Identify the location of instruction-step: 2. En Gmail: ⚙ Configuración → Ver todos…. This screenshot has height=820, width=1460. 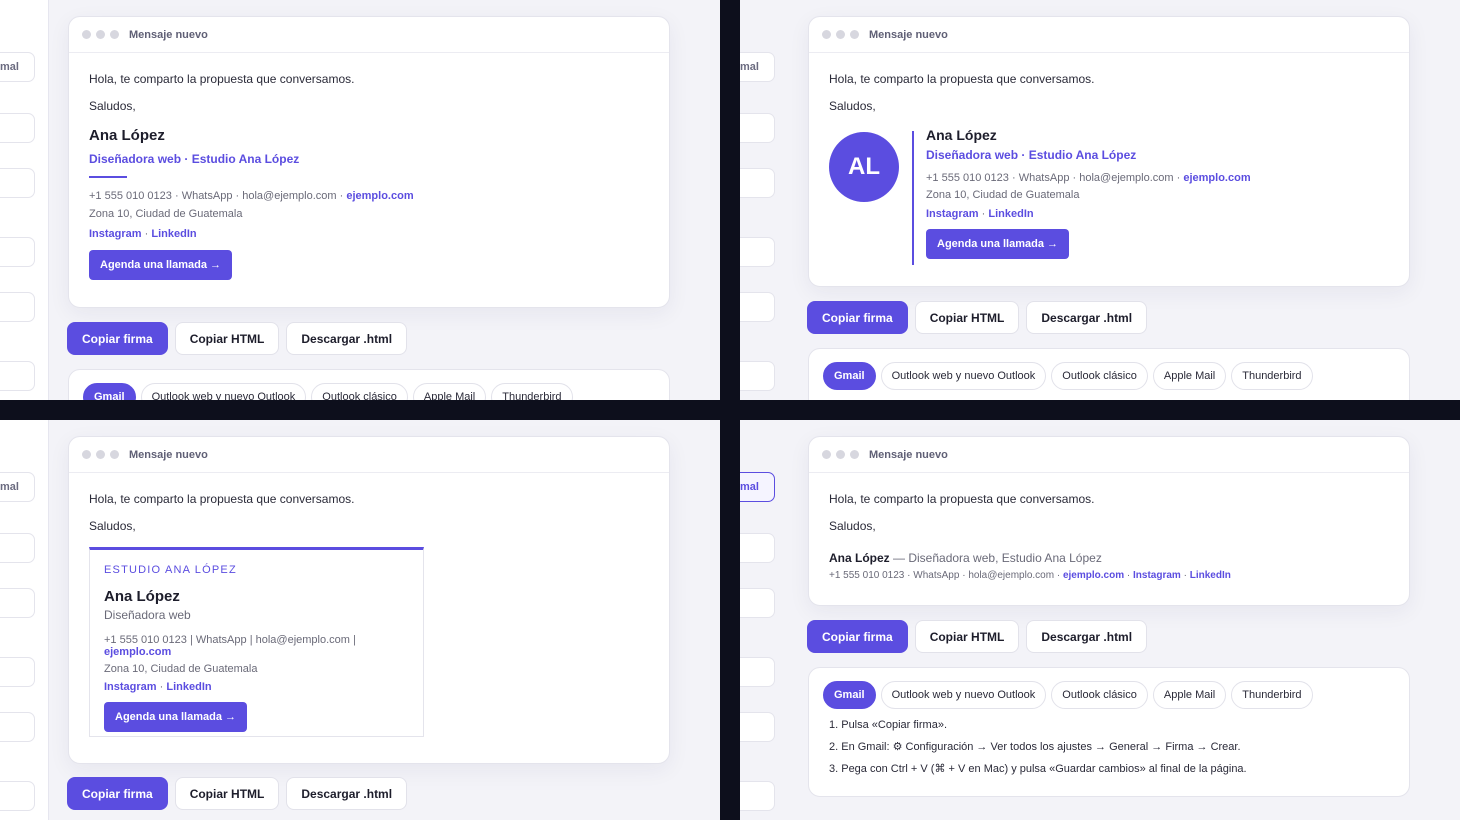
(1035, 747).